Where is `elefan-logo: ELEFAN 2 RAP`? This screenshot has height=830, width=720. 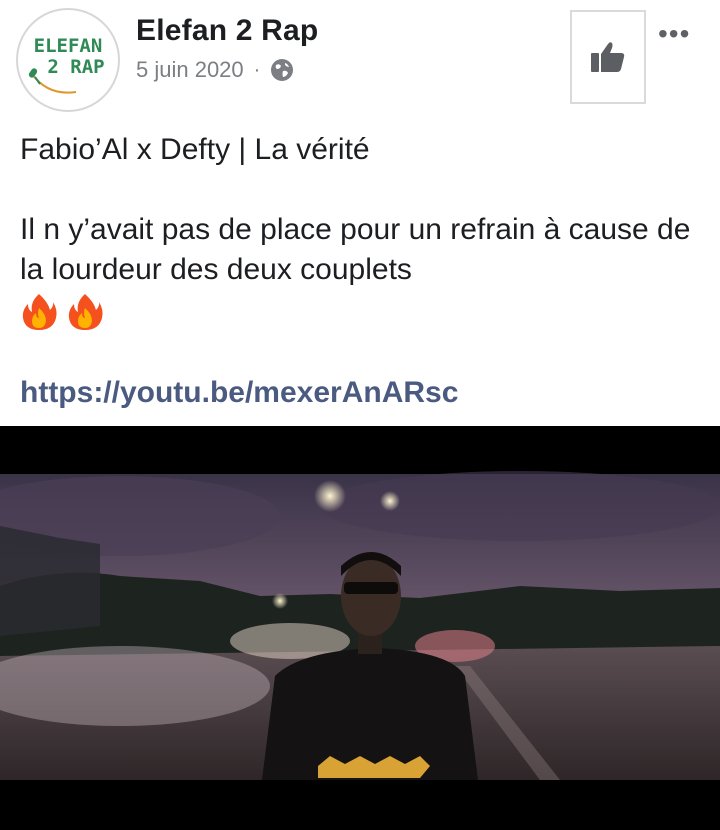
elefan-logo: ELEFAN 2 RAP is located at coordinates (68, 60).